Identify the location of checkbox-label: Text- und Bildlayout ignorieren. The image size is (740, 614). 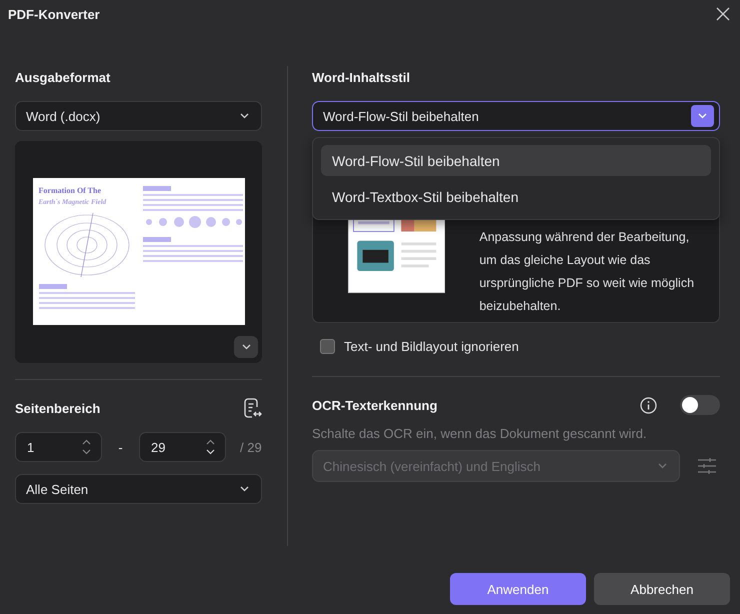
(431, 346).